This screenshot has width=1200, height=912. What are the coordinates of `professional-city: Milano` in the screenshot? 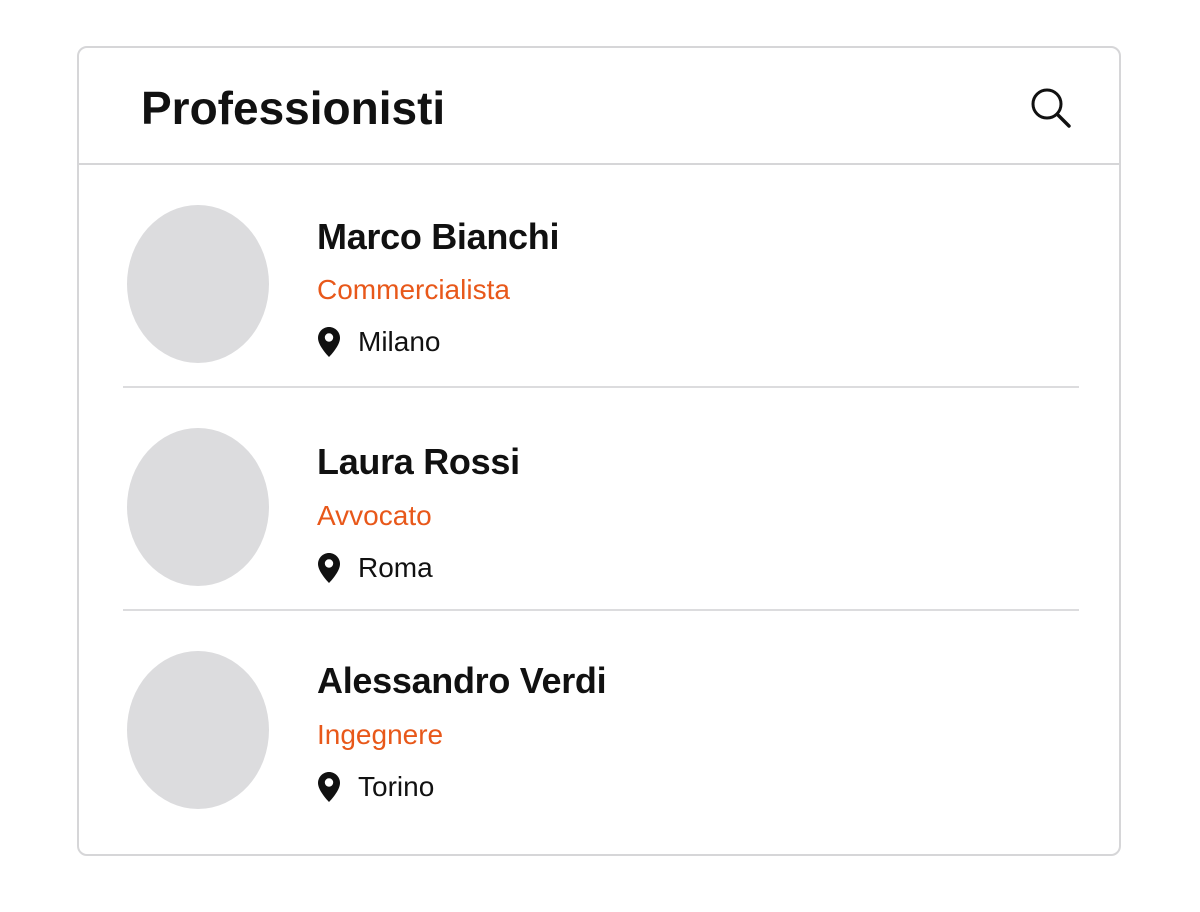 It's located at (399, 341).